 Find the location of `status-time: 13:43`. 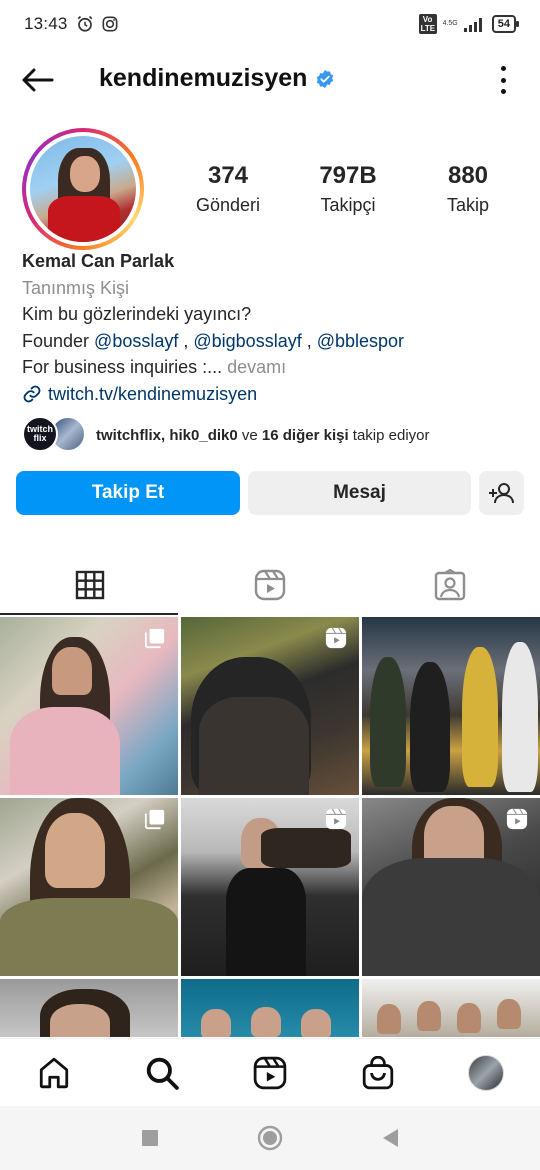

status-time: 13:43 is located at coordinates (46, 23).